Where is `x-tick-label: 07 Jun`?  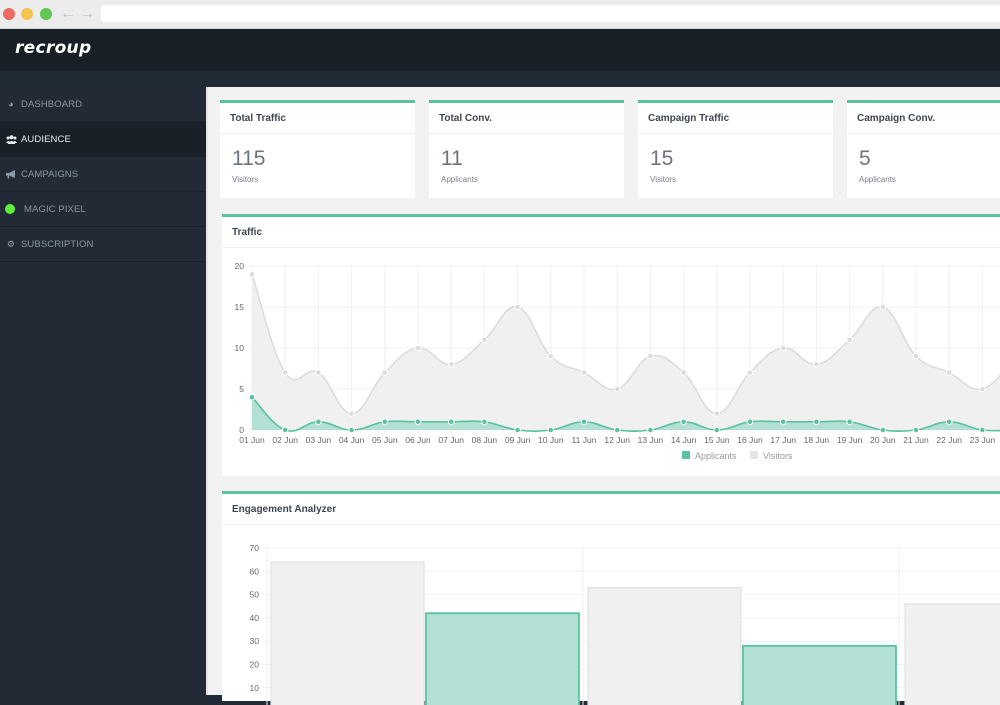
x-tick-label: 07 Jun is located at coordinates (451, 440).